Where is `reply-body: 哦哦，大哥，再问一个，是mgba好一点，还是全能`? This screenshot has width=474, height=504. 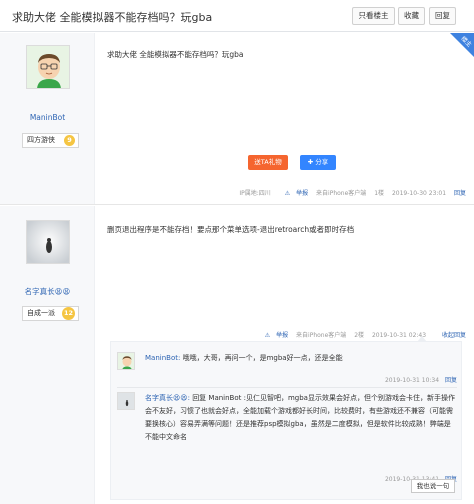 reply-body: 哦哦，大哥，再问一个，是mgba好一点，还是全能 is located at coordinates (262, 358).